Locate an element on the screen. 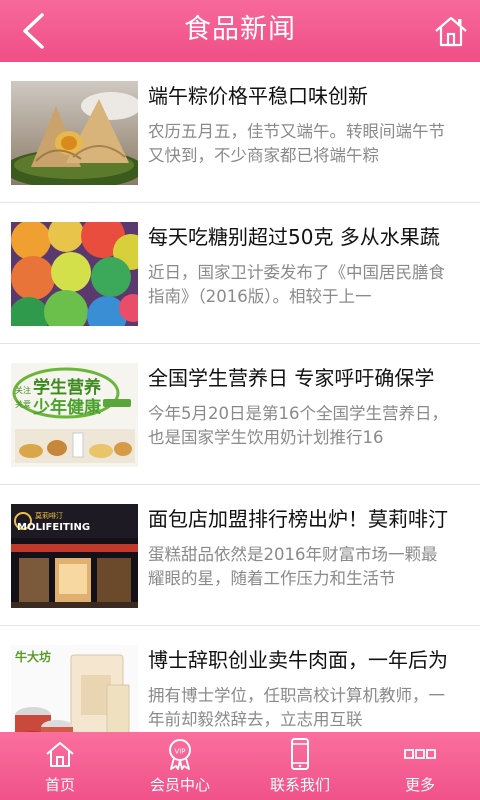  phone-icon is located at coordinates (300, 754).